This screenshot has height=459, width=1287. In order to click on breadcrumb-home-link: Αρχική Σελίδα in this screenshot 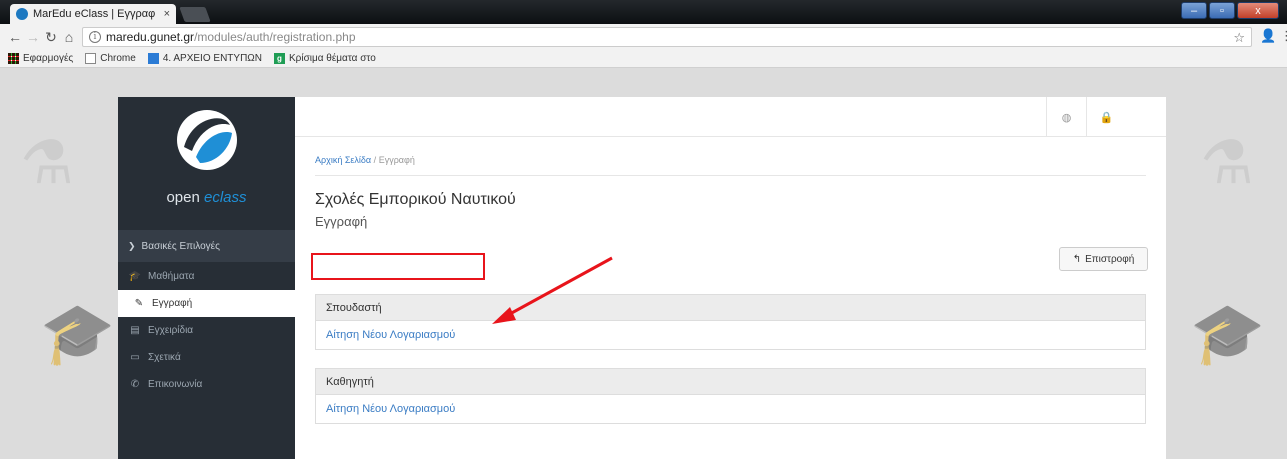, I will do `click(343, 160)`.